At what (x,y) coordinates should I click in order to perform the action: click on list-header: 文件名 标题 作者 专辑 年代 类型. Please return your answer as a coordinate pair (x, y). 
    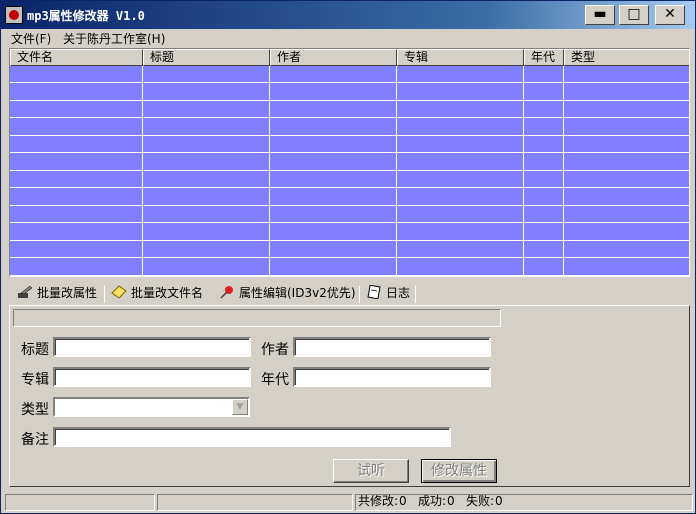
    Looking at the image, I should click on (349, 57).